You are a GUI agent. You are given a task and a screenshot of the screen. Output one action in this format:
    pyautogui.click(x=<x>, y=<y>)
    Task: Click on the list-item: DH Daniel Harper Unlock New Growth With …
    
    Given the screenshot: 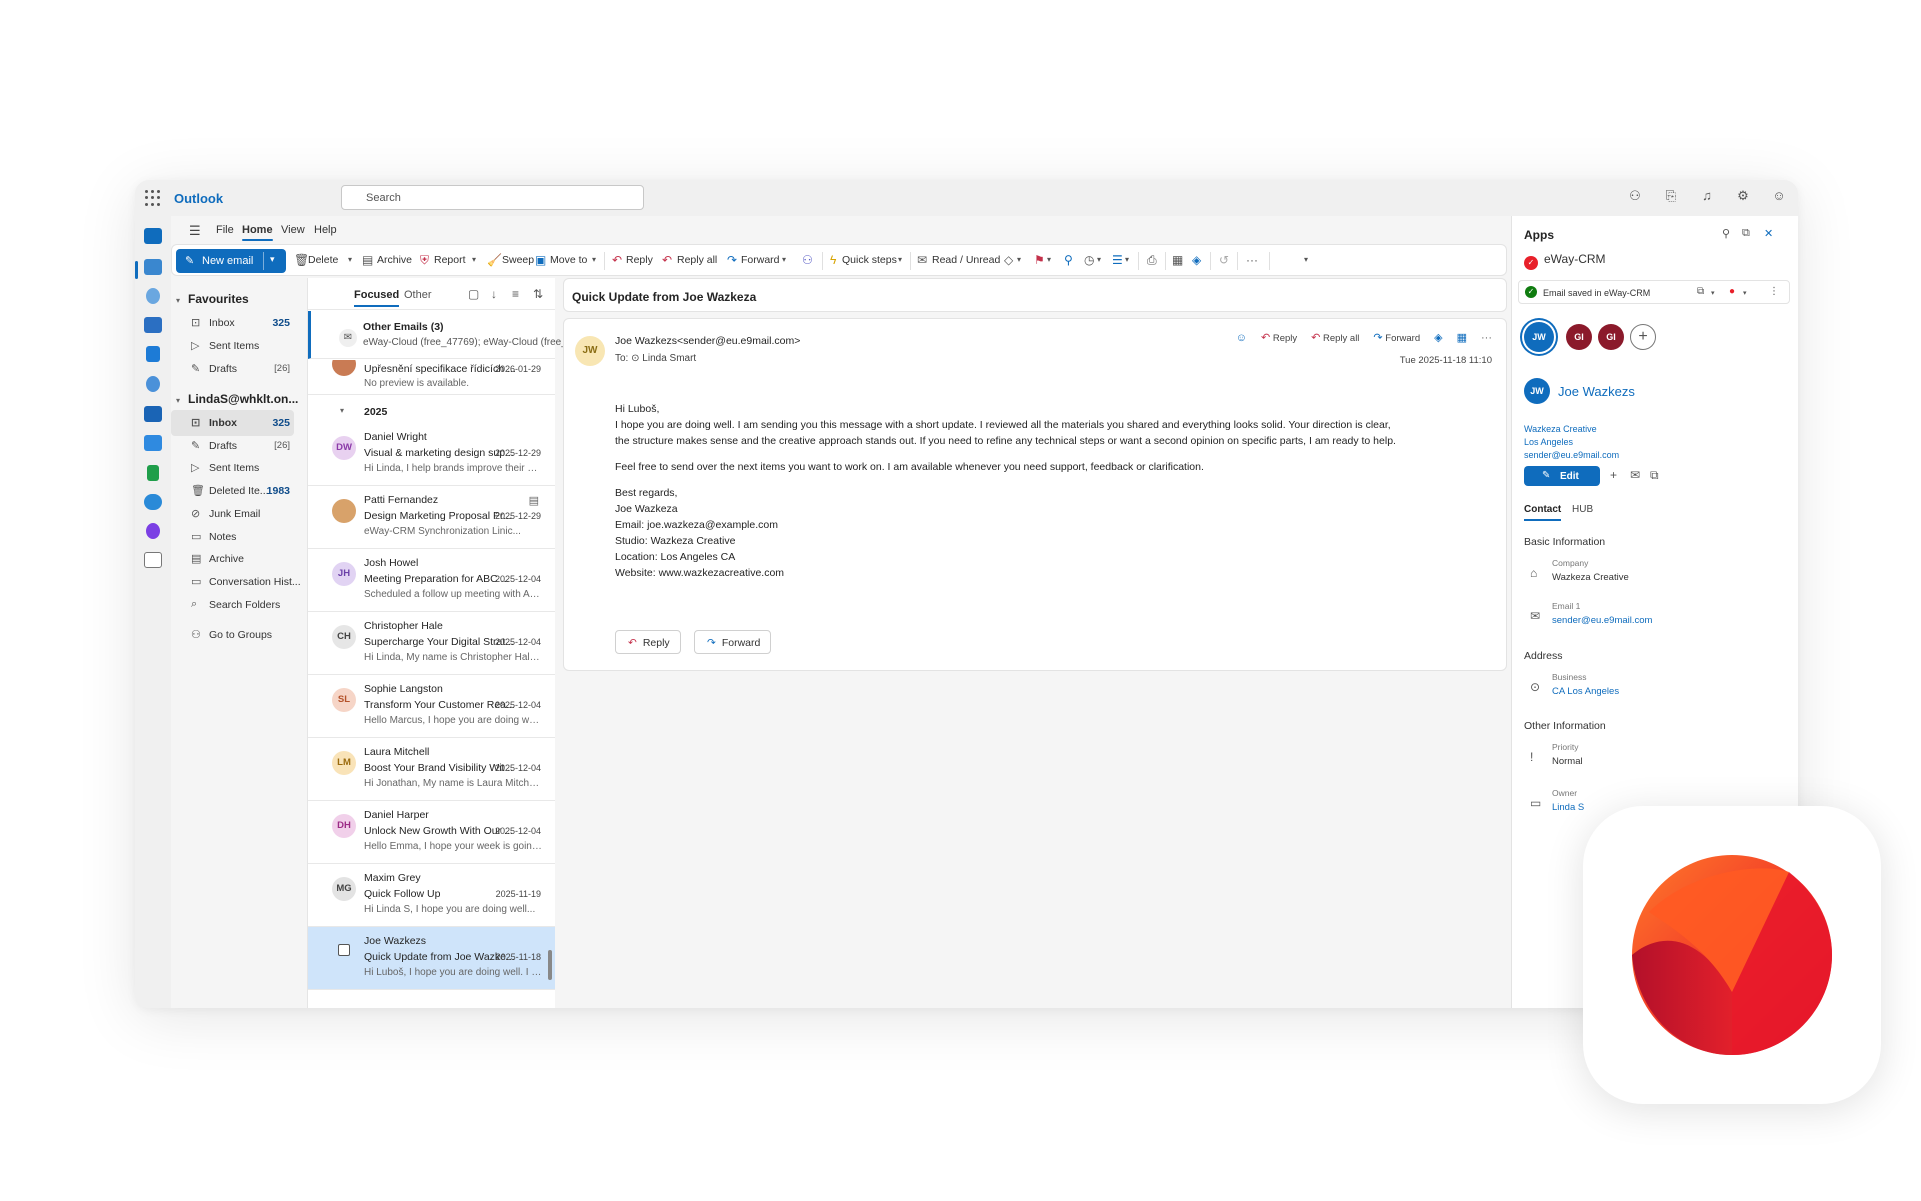 What is the action you would take?
    pyautogui.click(x=431, y=832)
    